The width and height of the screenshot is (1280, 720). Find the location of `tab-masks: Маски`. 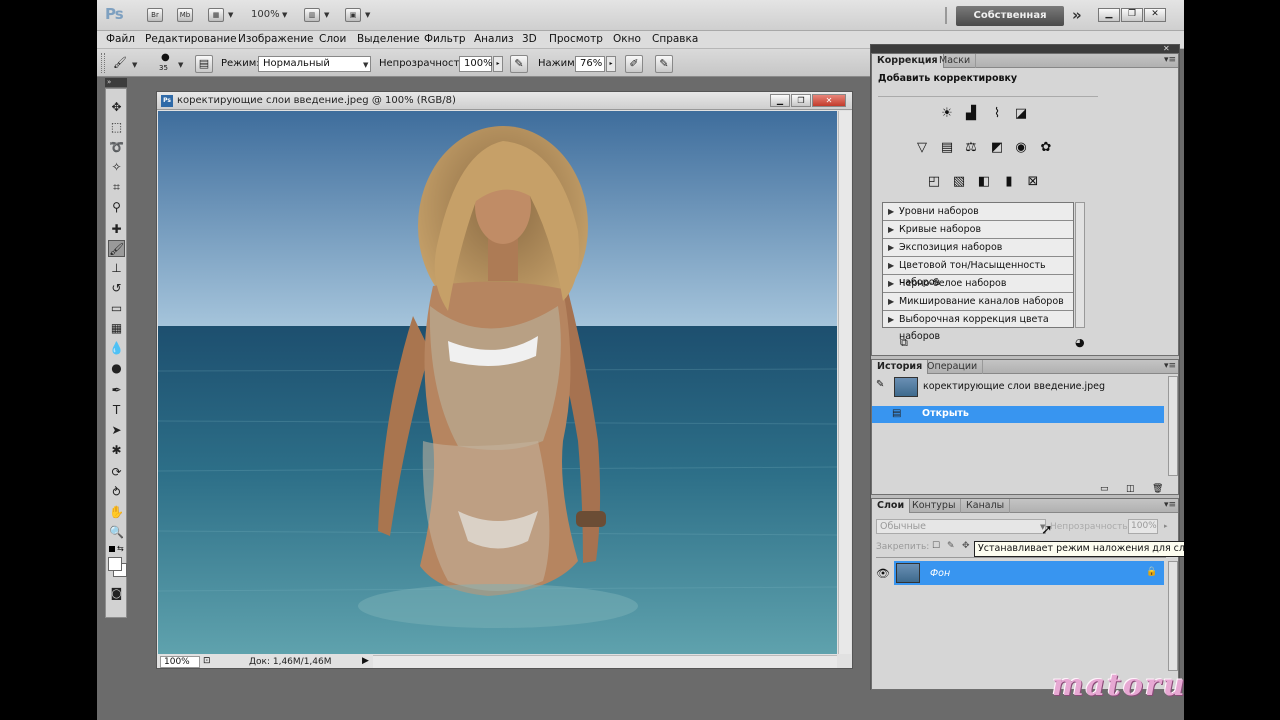

tab-masks: Маски is located at coordinates (955, 61).